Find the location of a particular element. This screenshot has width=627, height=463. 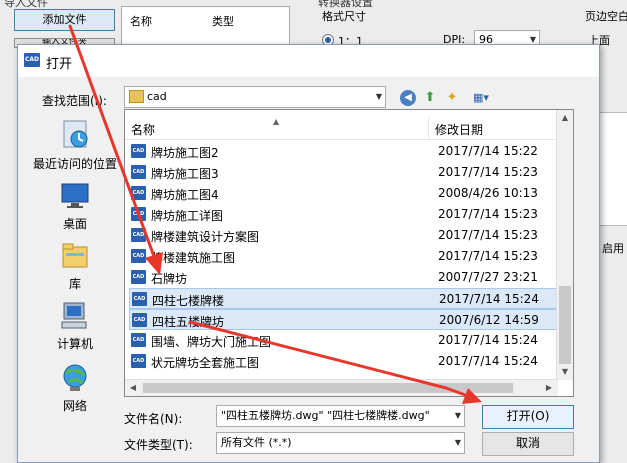

file-row: CAD 牌楼建筑施工图 2017/7/14 15:23 is located at coordinates (344, 256).